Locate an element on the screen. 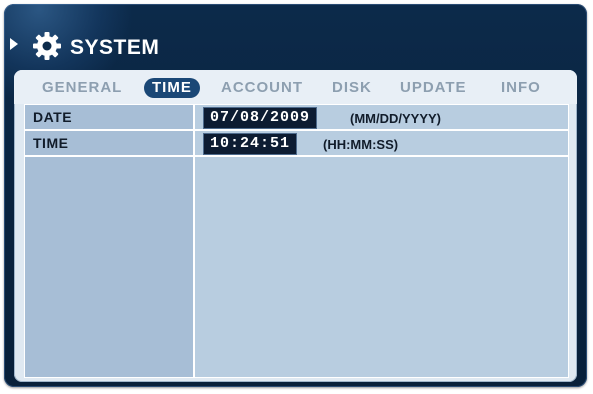 The width and height of the screenshot is (593, 394). tab-time: TIME is located at coordinates (172, 88).